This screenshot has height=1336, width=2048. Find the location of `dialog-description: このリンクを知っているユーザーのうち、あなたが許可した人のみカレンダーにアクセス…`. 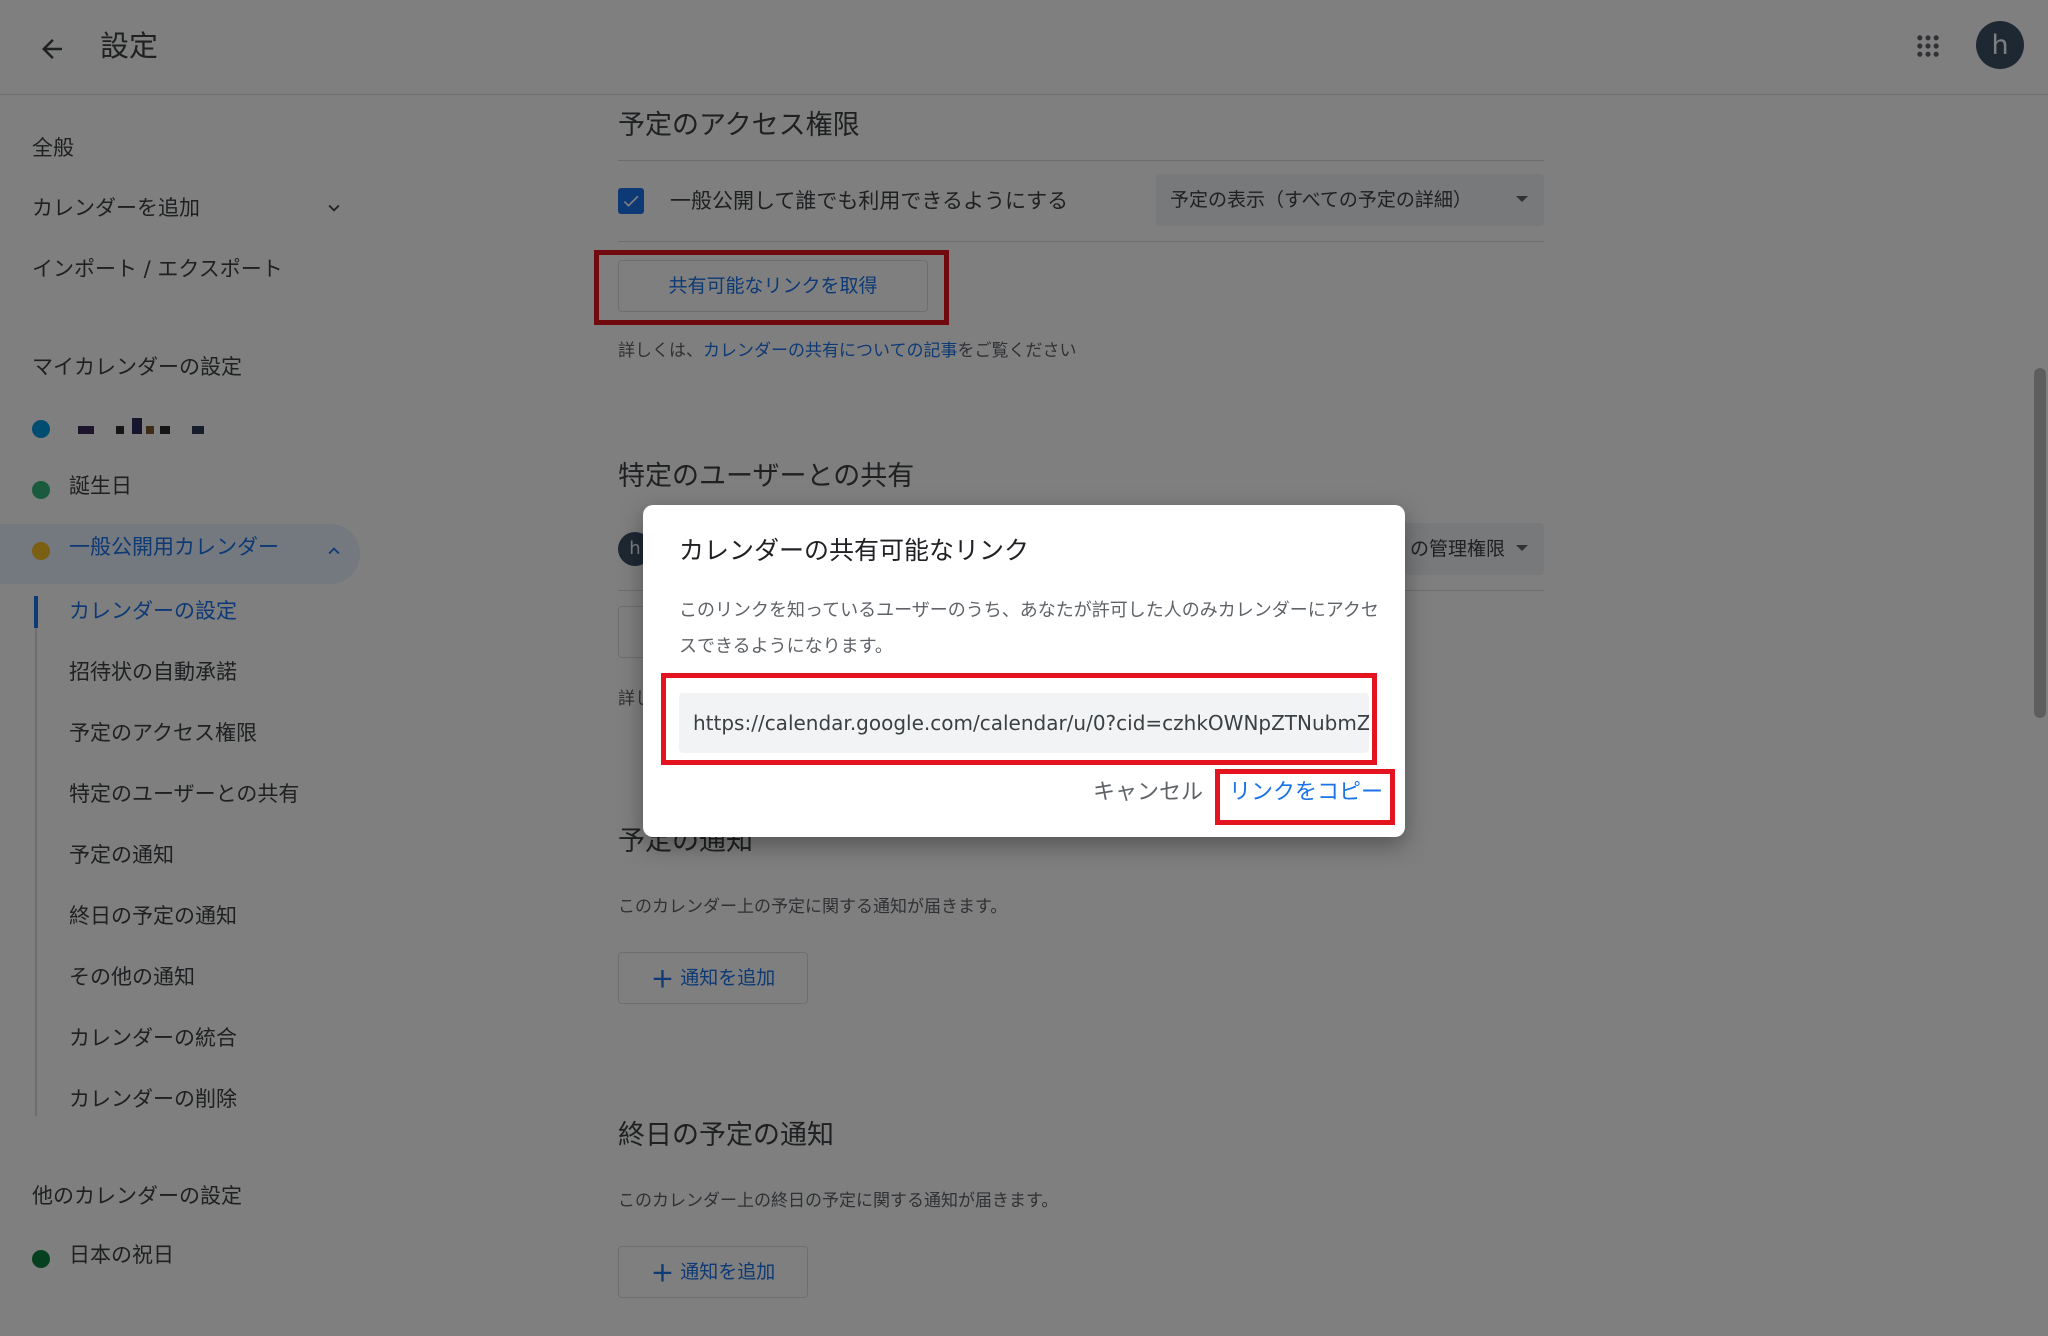

dialog-description: このリンクを知っているユーザーのうち、あなたが許可した人のみカレンダーにアクセス… is located at coordinates (1029, 628).